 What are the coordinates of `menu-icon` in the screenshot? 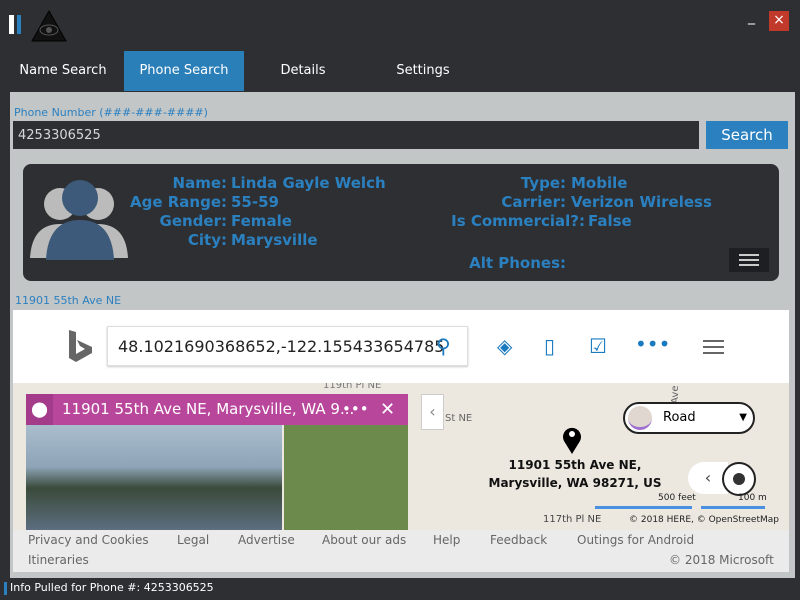 It's located at (713, 347).